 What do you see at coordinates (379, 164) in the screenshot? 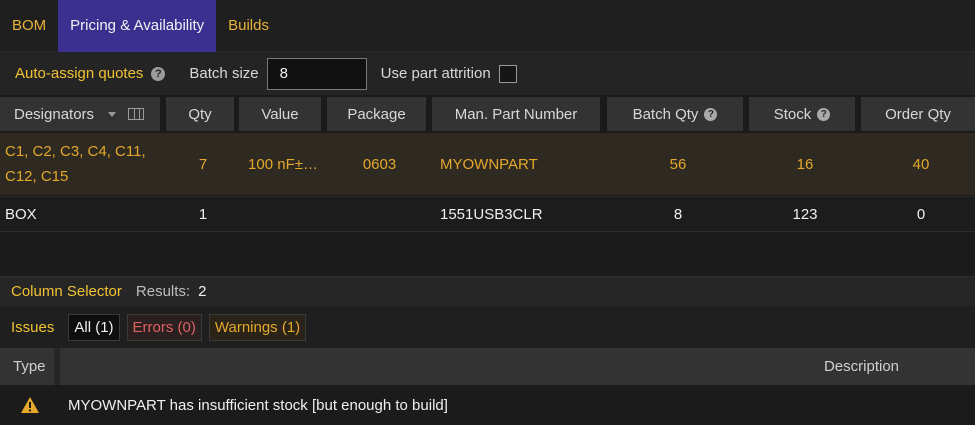
I see `cell-package: 0603` at bounding box center [379, 164].